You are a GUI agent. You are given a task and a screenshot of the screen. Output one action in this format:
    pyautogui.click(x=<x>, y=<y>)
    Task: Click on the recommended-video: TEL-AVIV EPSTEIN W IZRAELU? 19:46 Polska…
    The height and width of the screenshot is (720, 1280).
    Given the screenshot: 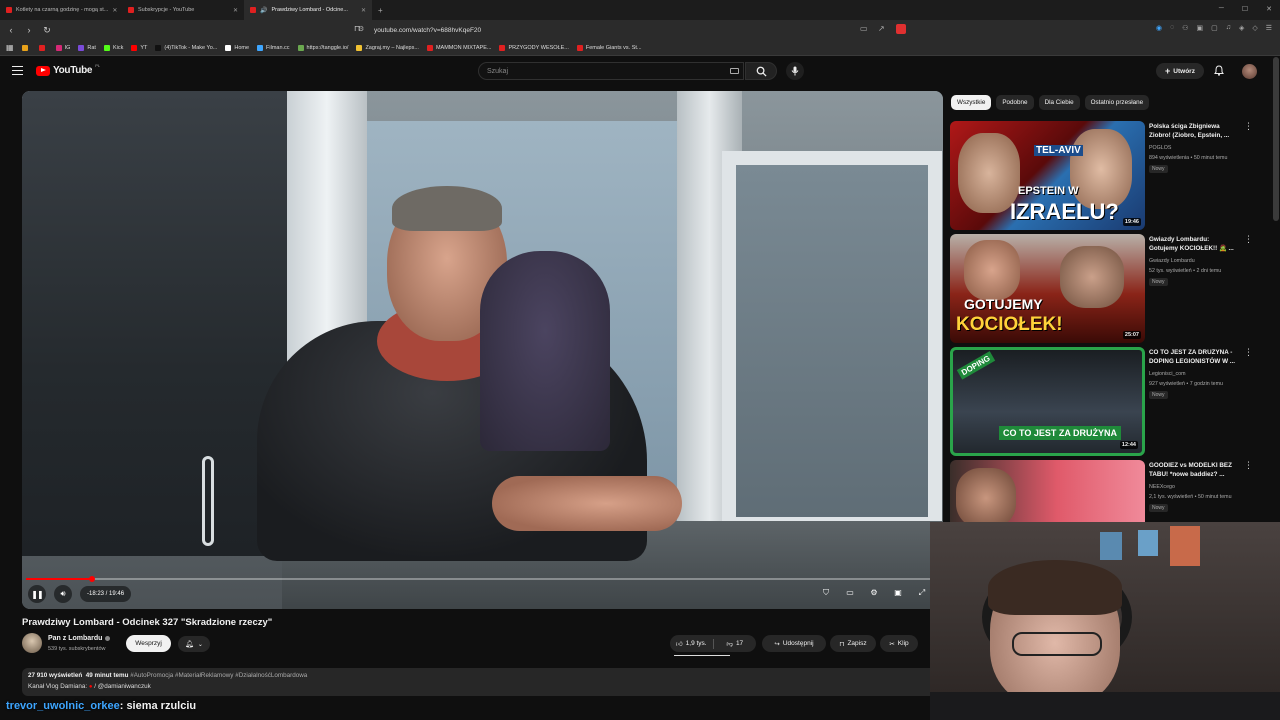 What is the action you would take?
    pyautogui.click(x=1110, y=176)
    